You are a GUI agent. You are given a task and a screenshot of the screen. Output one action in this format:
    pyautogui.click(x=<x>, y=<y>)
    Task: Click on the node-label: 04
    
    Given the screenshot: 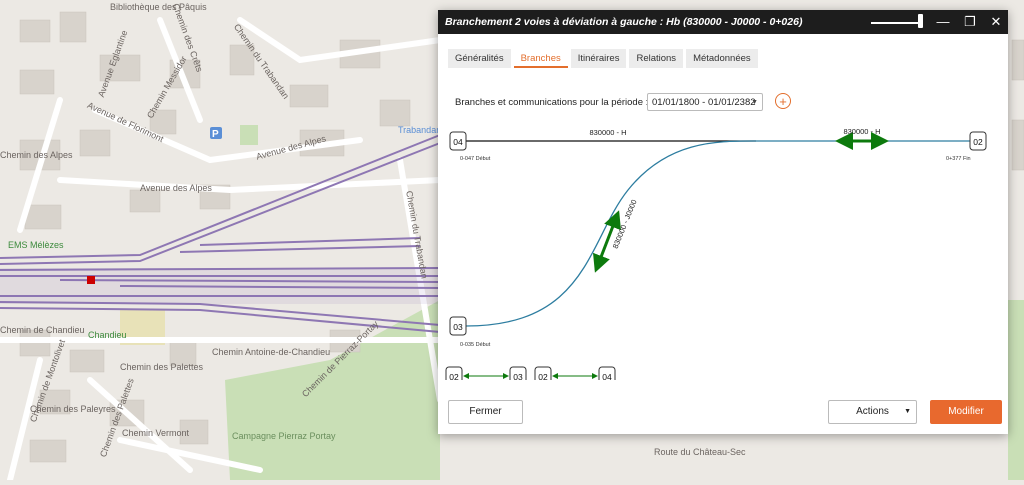 What is the action you would take?
    pyautogui.click(x=458, y=142)
    